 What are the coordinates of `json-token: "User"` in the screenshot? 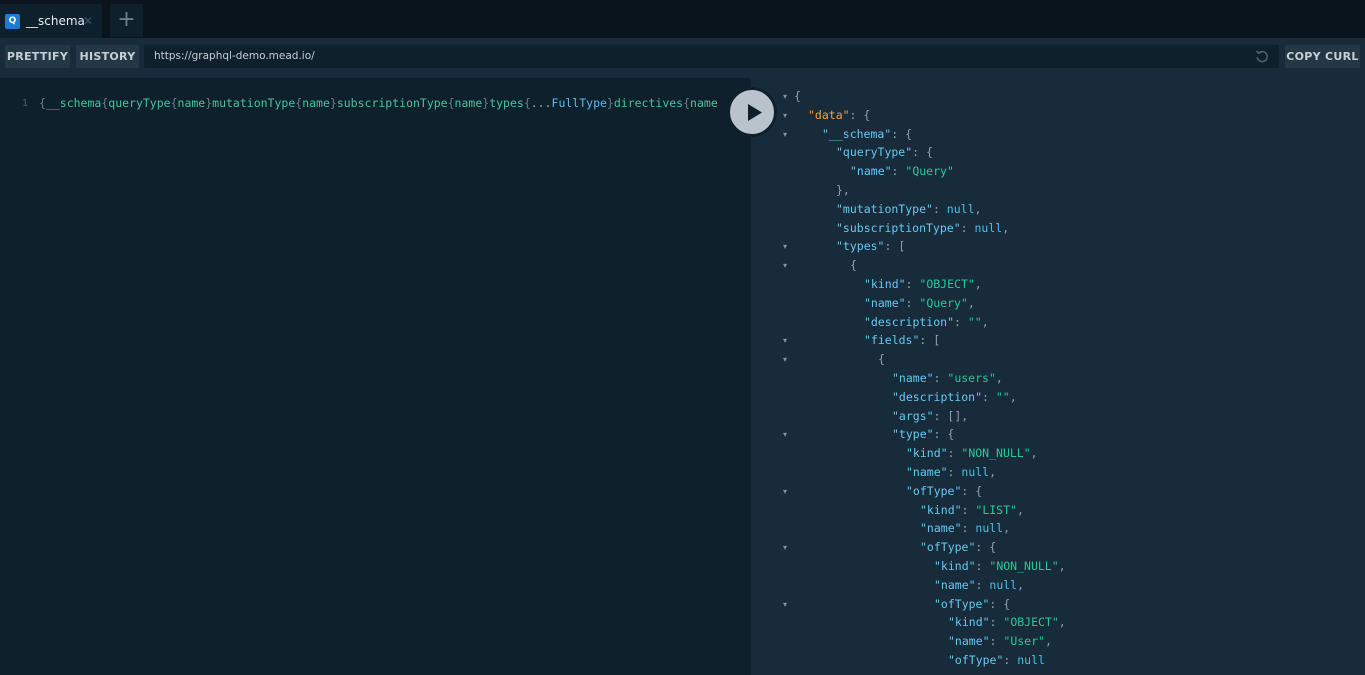 It's located at (1024, 641).